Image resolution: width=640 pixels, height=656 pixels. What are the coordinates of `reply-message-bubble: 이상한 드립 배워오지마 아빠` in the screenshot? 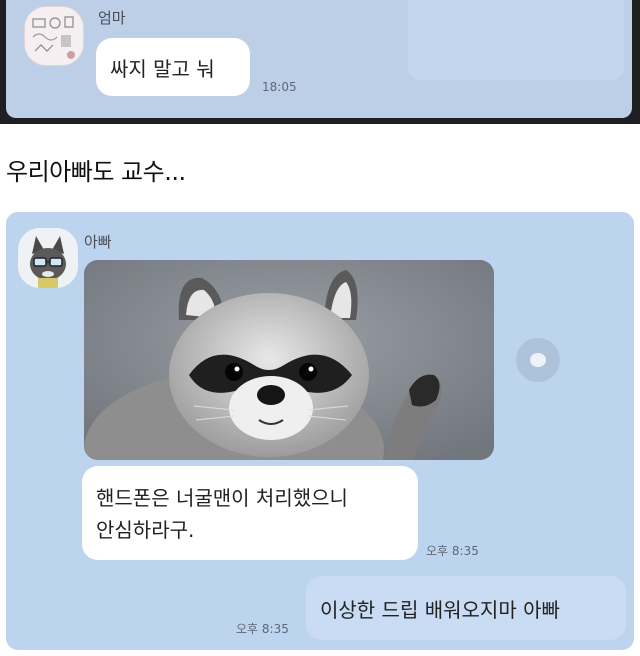 It's located at (466, 608).